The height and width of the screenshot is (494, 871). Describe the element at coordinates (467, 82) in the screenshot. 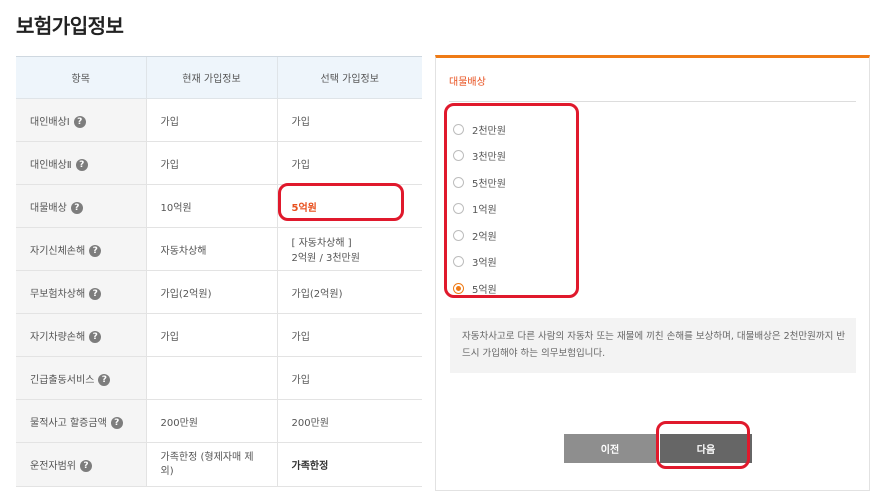

I see `panel-title: 대물배상` at that location.